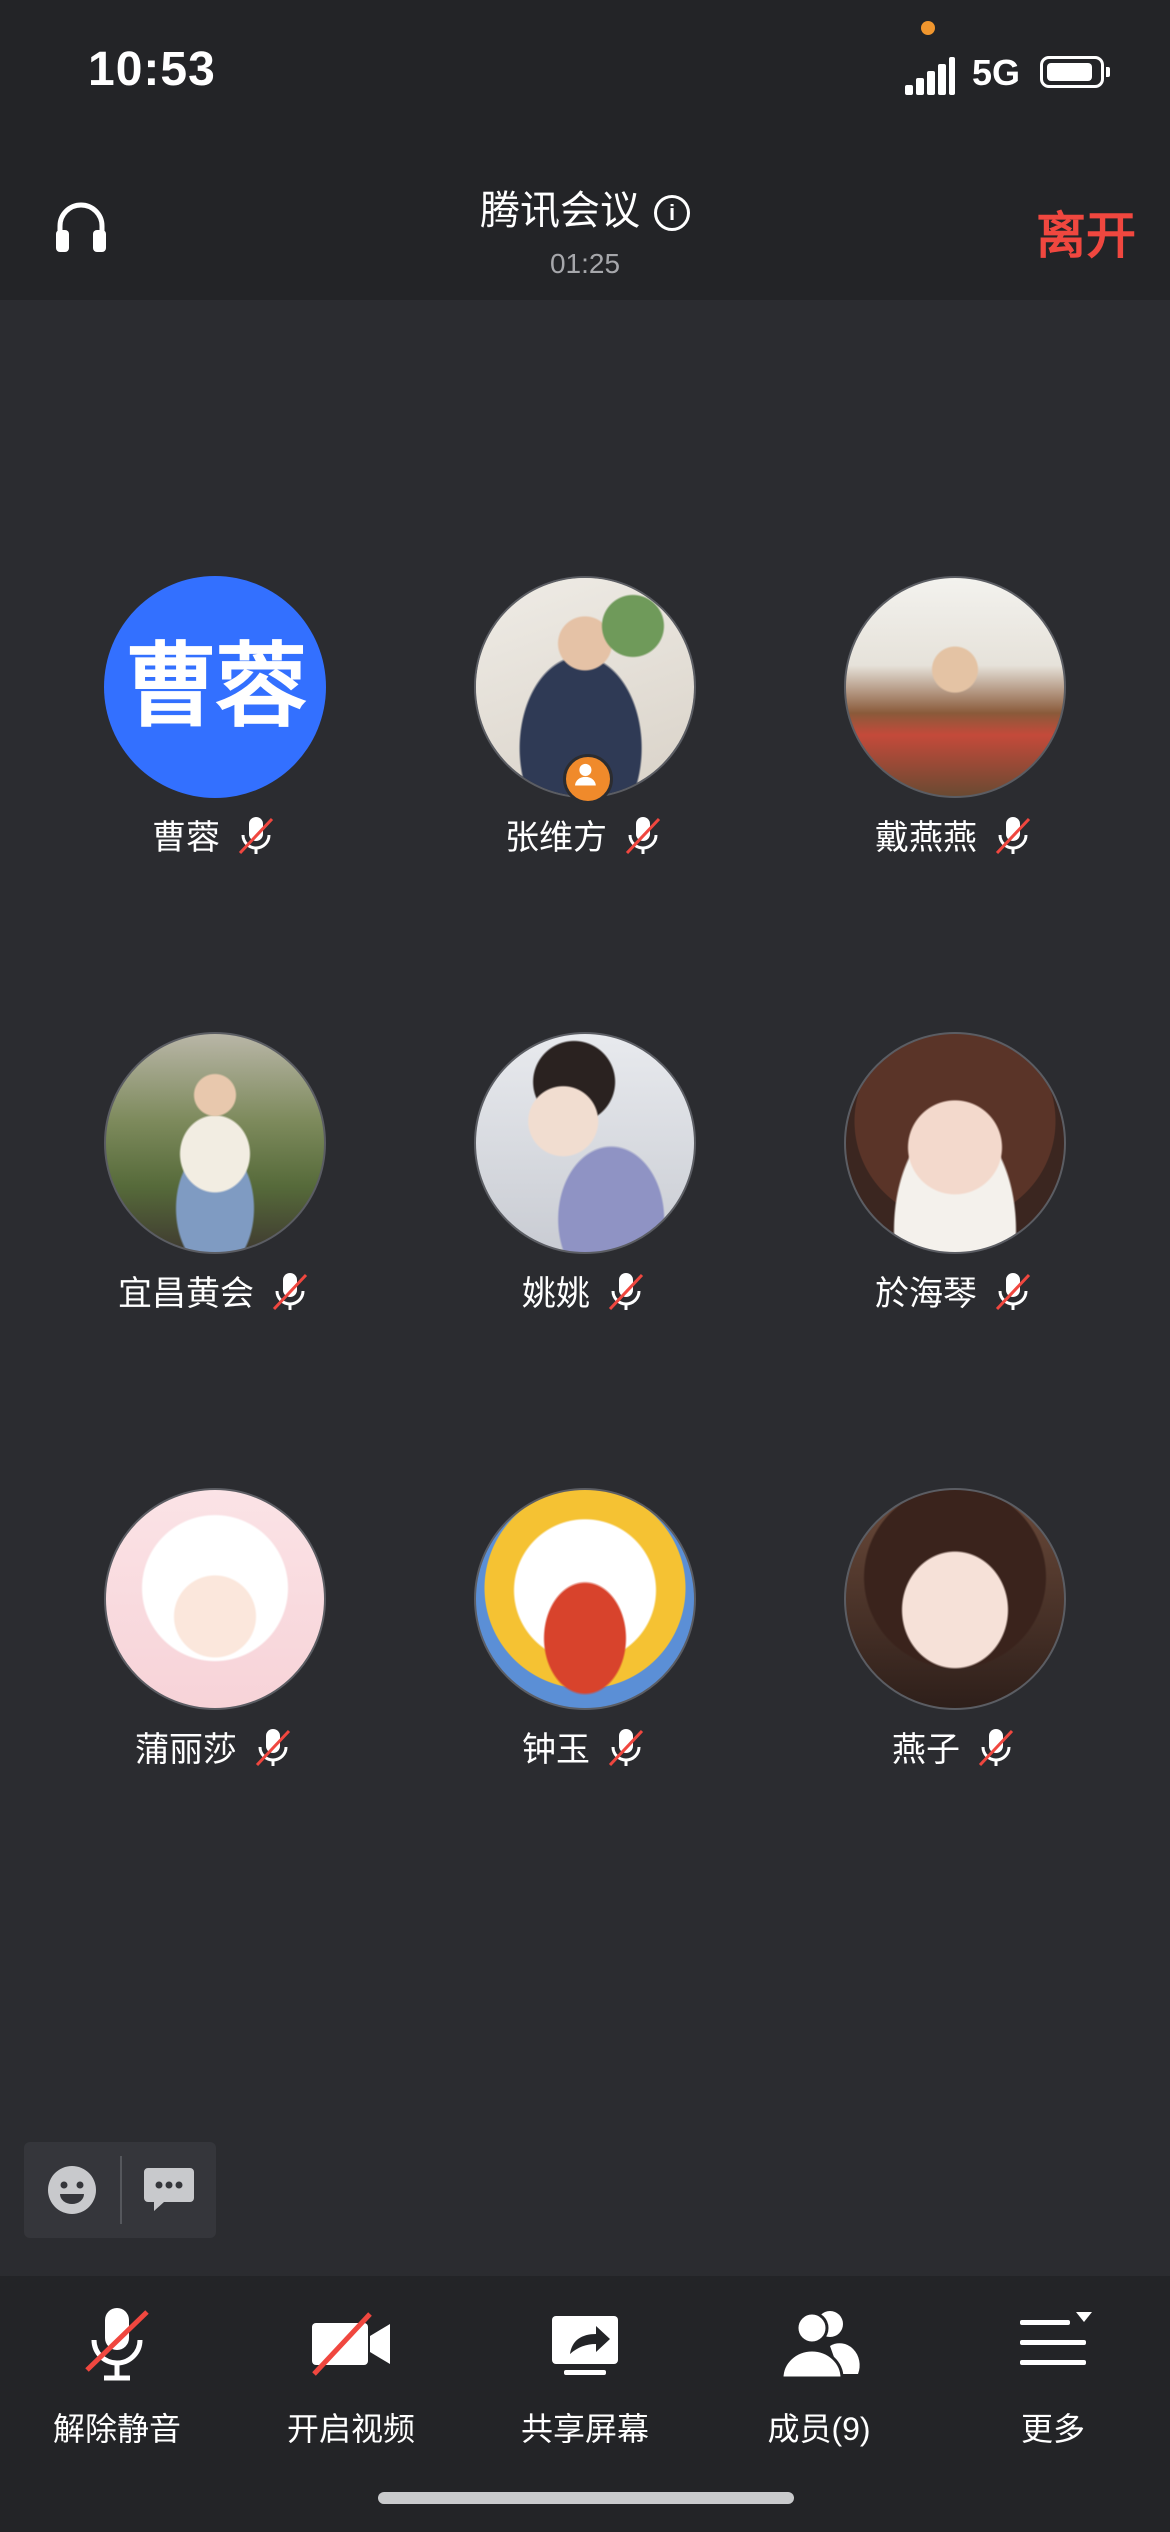  I want to click on leave-button: 离开, so click(1086, 232).